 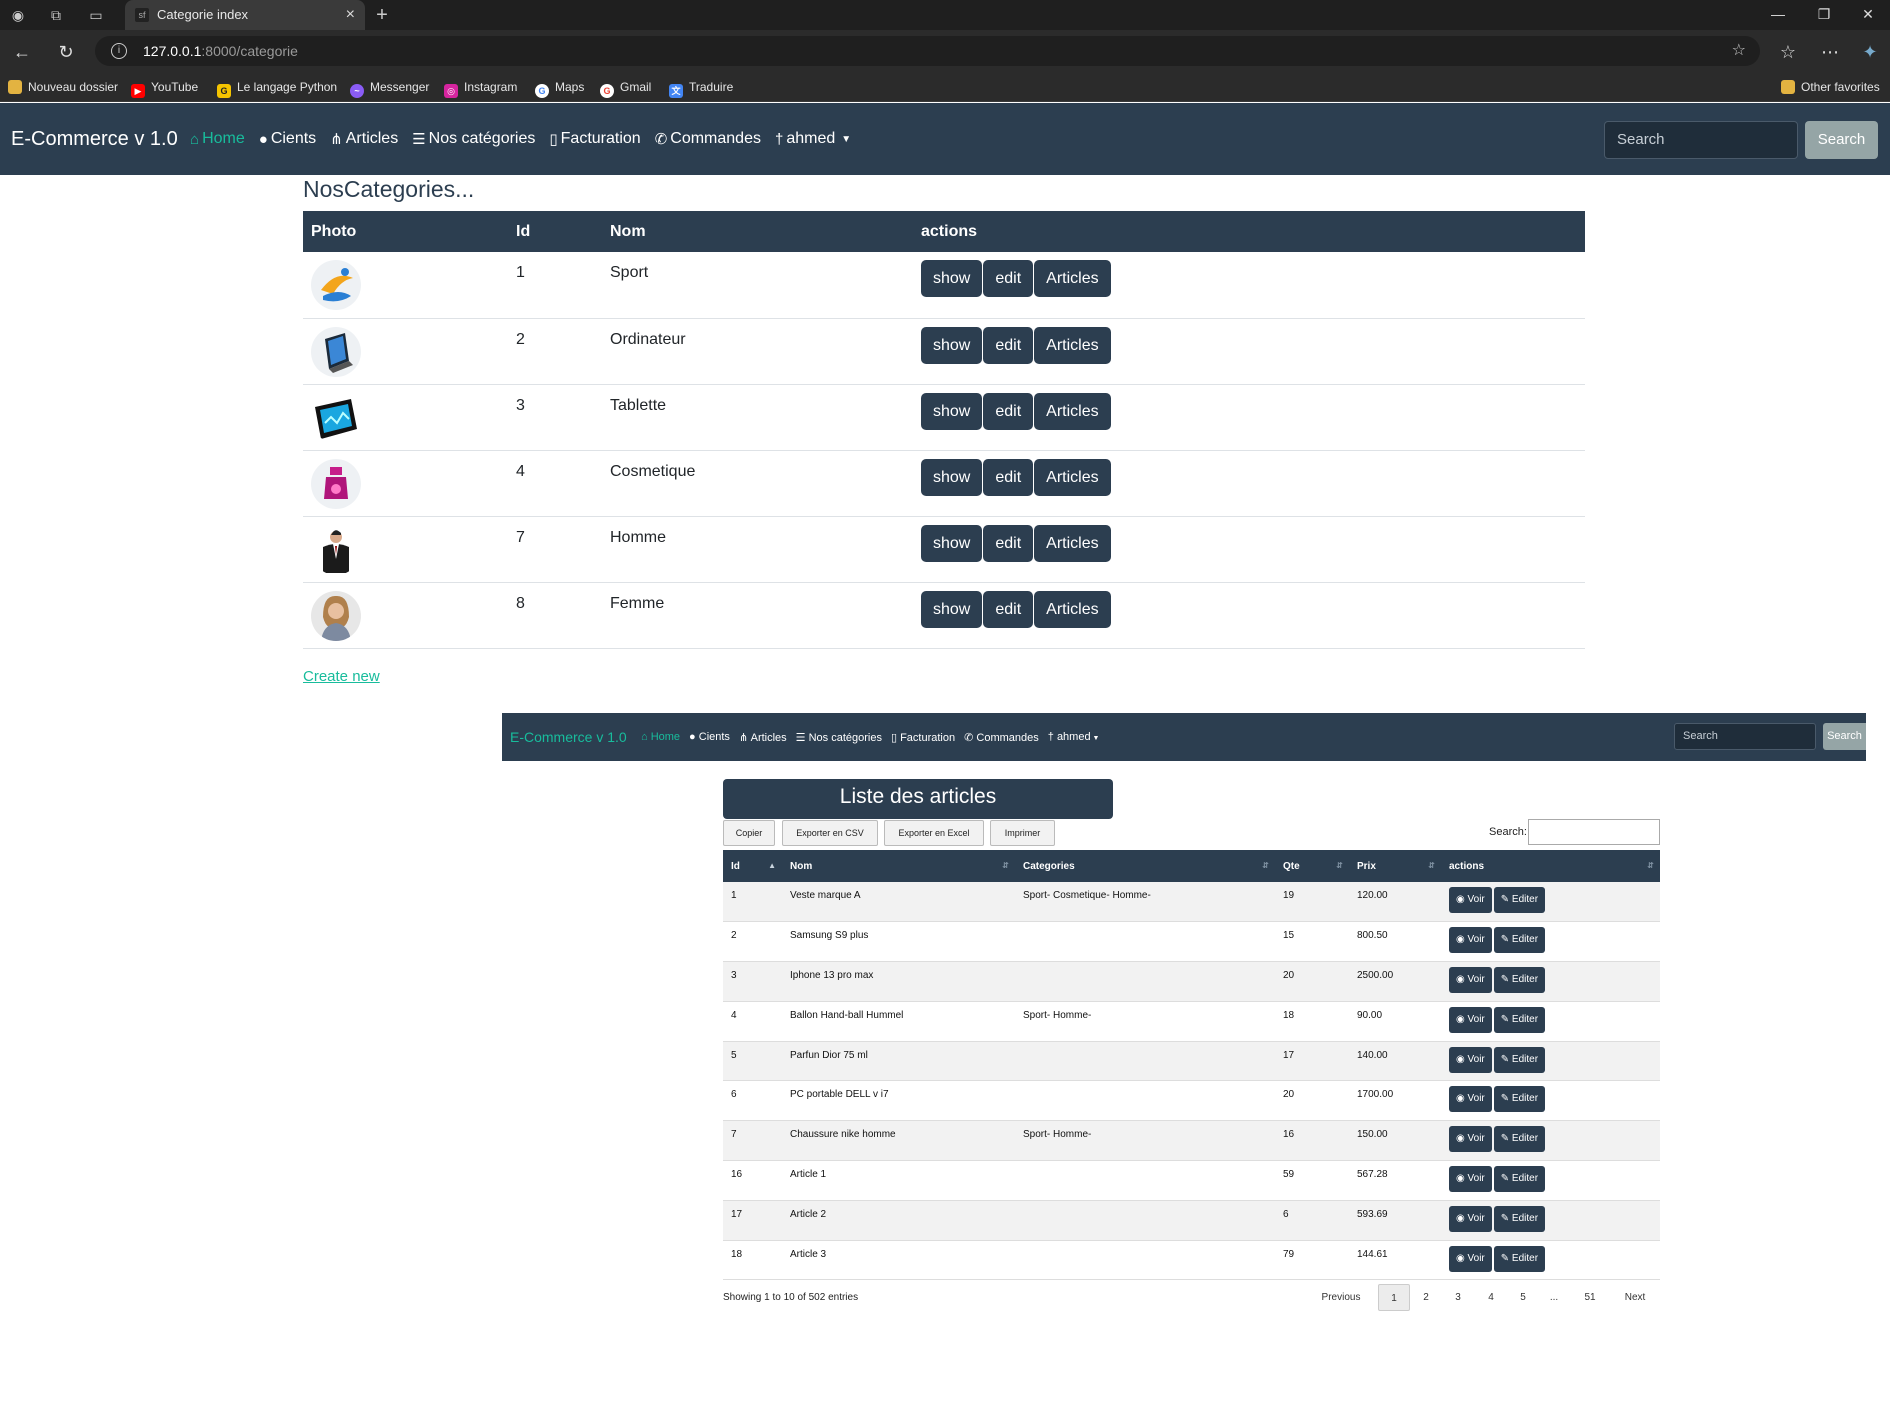 What do you see at coordinates (1395, 866) in the screenshot?
I see `col-prix: Prix ⇵` at bounding box center [1395, 866].